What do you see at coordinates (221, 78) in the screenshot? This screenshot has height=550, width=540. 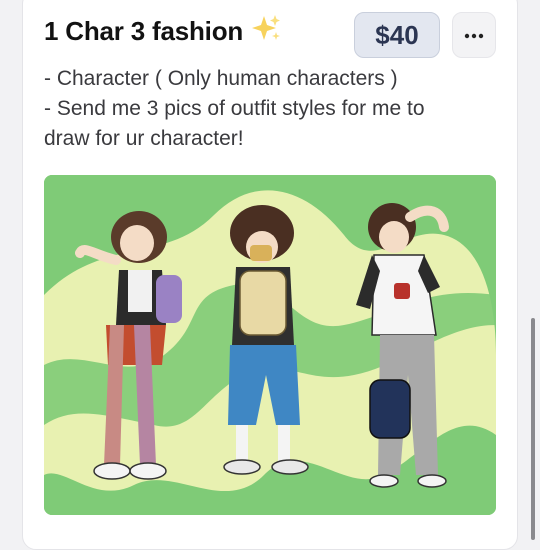 I see `description-line: - Character ( Only human characters )` at bounding box center [221, 78].